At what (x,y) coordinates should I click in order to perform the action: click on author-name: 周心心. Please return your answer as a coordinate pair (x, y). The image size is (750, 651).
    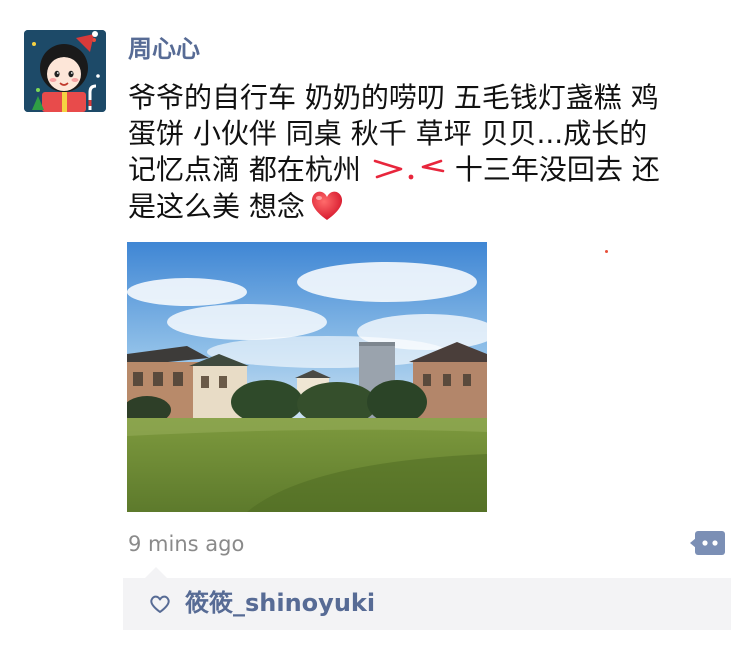
    Looking at the image, I should click on (164, 49).